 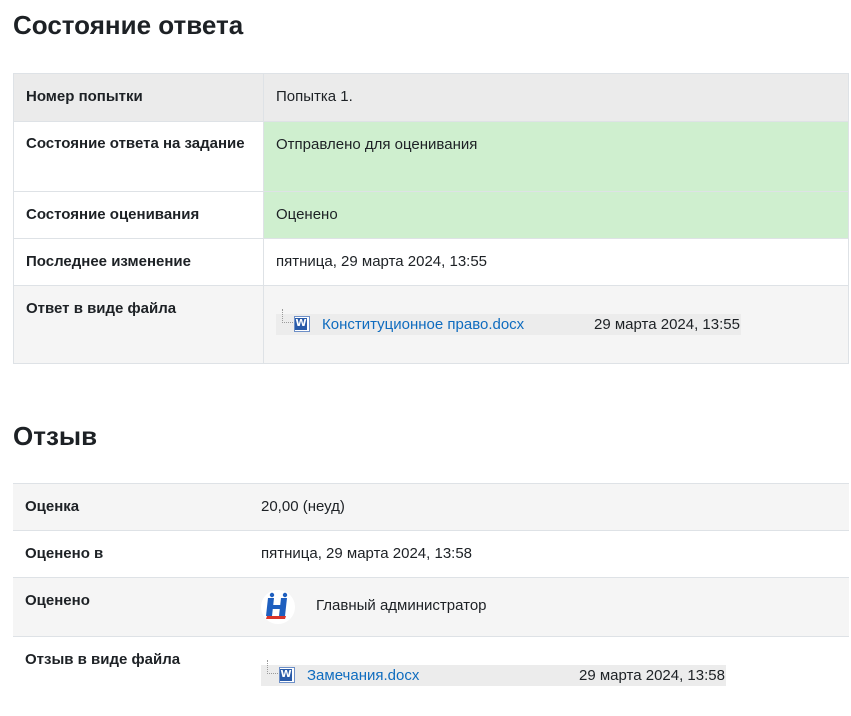 What do you see at coordinates (667, 324) in the screenshot?
I see `submission-file-date: 29 марта 2024, 13:55` at bounding box center [667, 324].